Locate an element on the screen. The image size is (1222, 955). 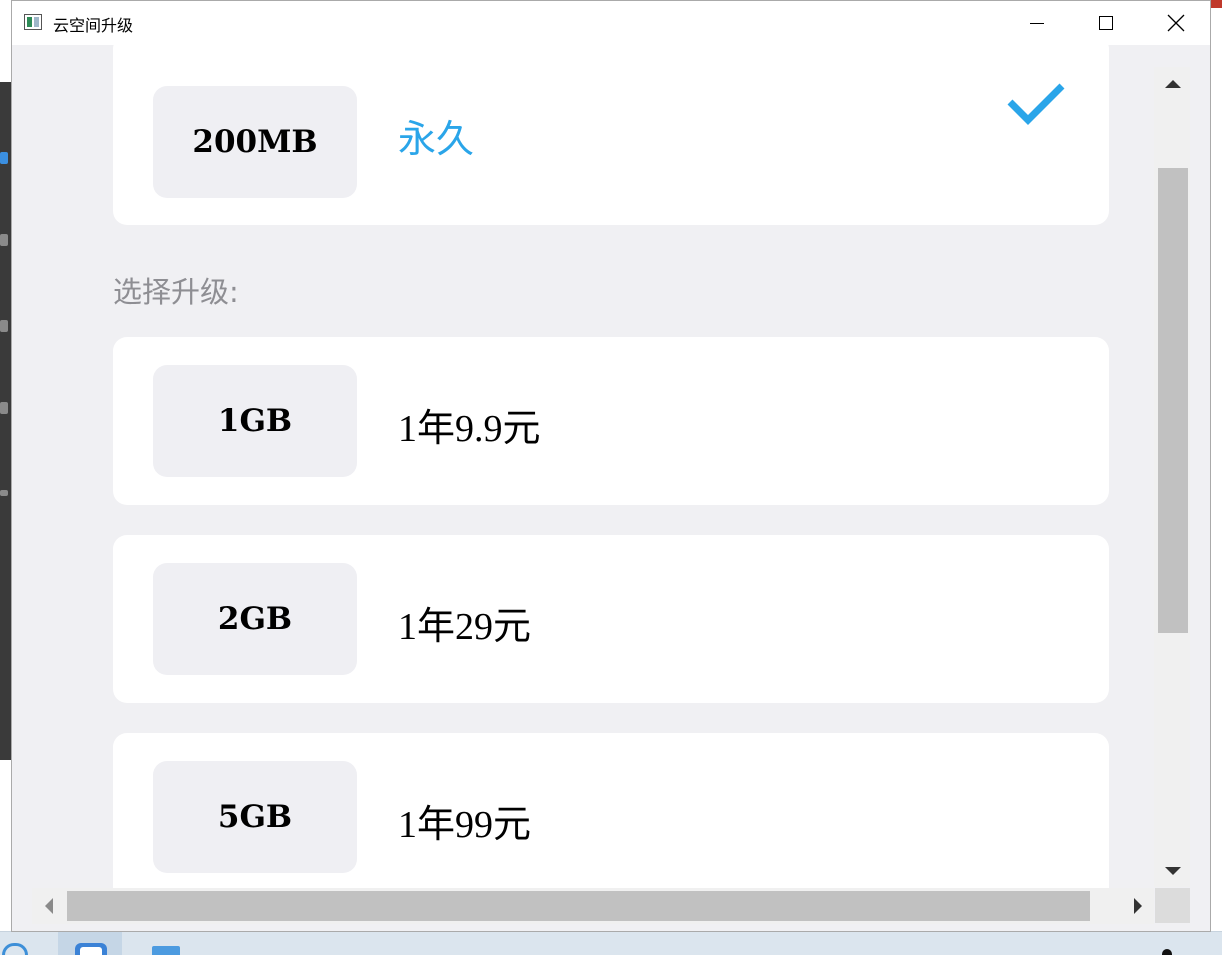
taskbar is located at coordinates (611, 943).